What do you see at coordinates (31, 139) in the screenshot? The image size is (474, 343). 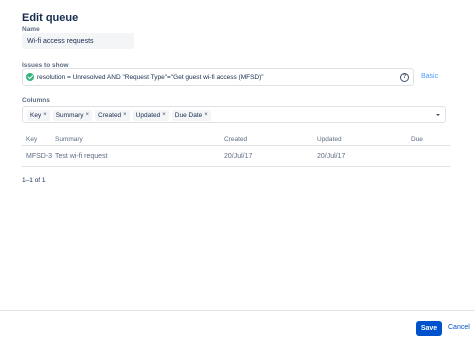 I see `column-header-key: Key` at bounding box center [31, 139].